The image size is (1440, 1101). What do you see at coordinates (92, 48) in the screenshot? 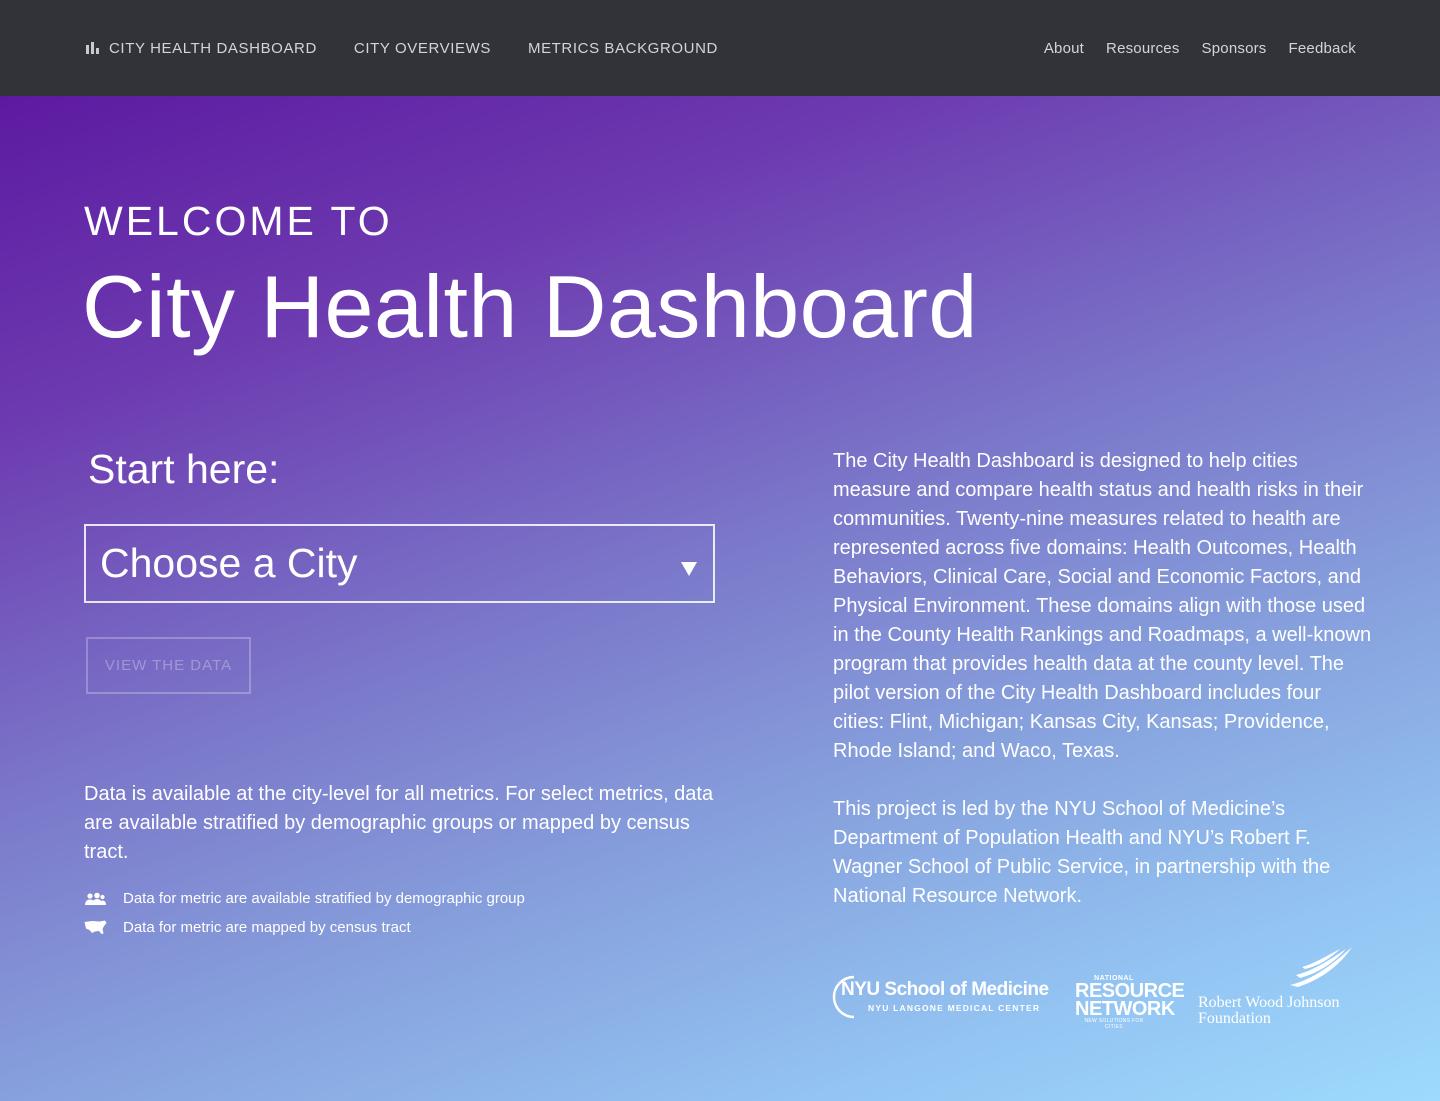
I see `bar-chart-icon` at bounding box center [92, 48].